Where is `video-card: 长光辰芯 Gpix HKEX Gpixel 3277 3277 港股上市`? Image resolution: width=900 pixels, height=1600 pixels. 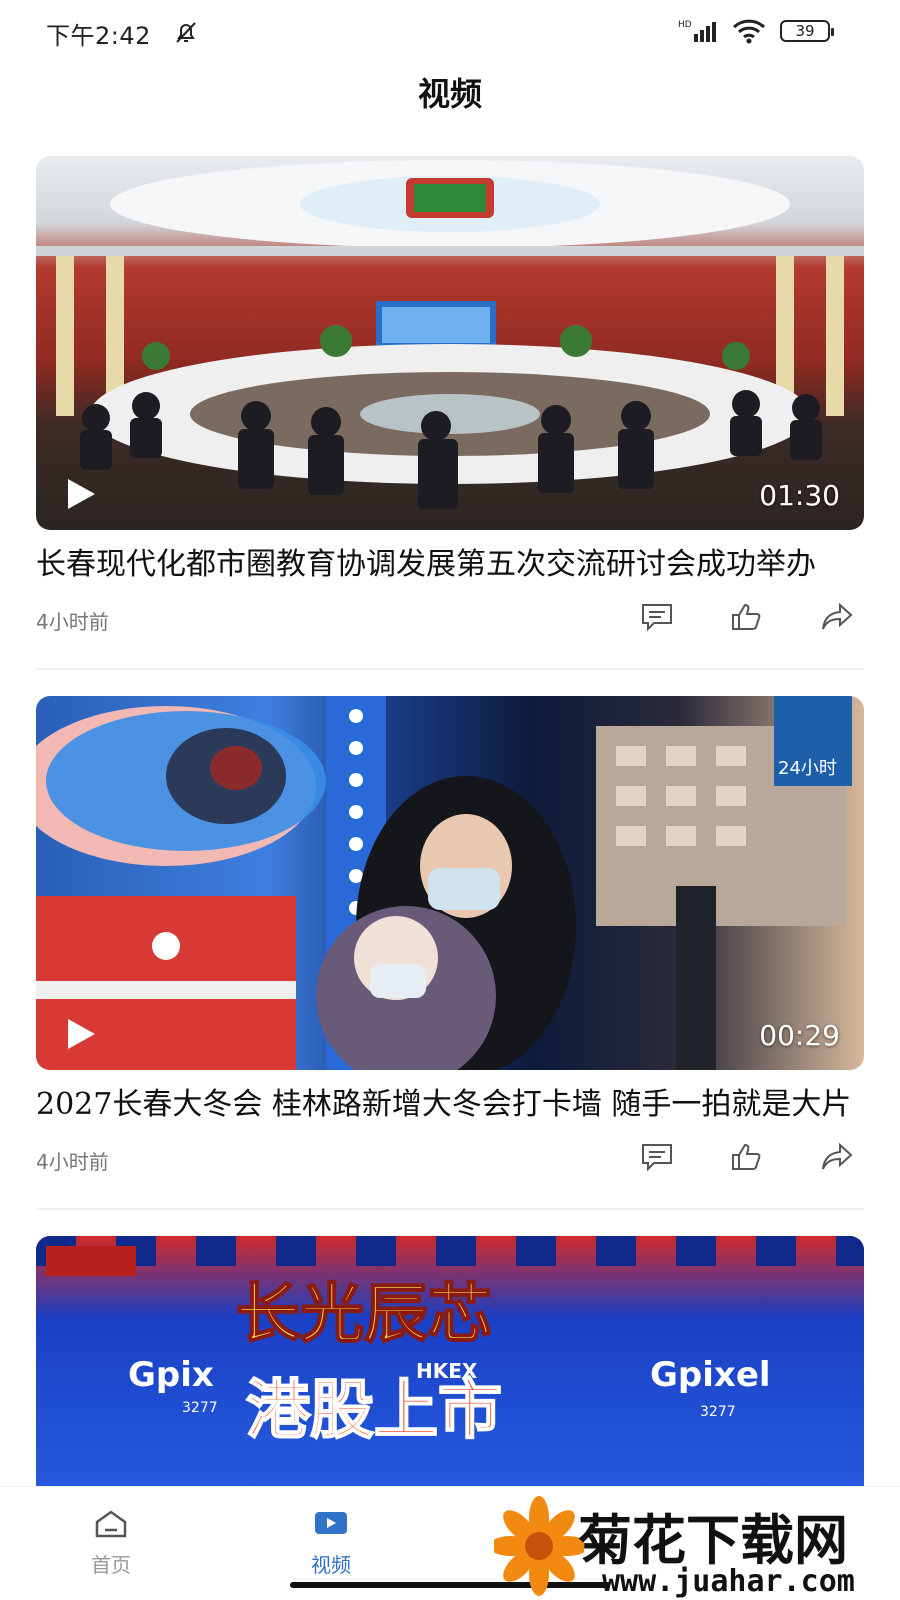 video-card: 长光辰芯 Gpix HKEX Gpixel 3277 3277 港股上市 is located at coordinates (450, 1361).